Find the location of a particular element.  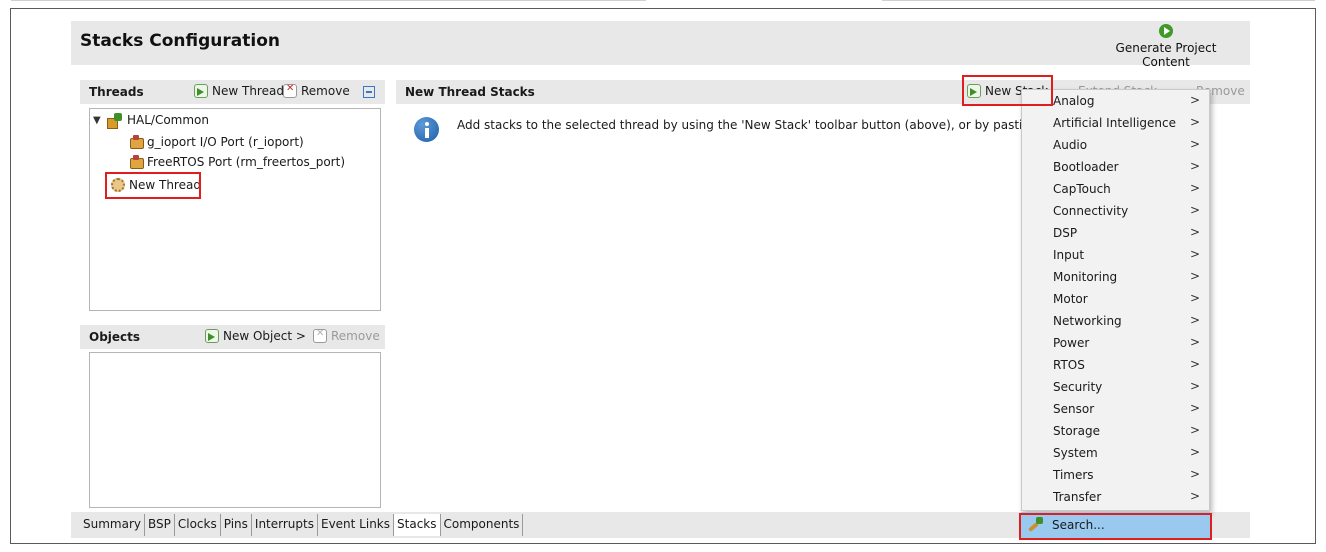

objects-list is located at coordinates (235, 430).